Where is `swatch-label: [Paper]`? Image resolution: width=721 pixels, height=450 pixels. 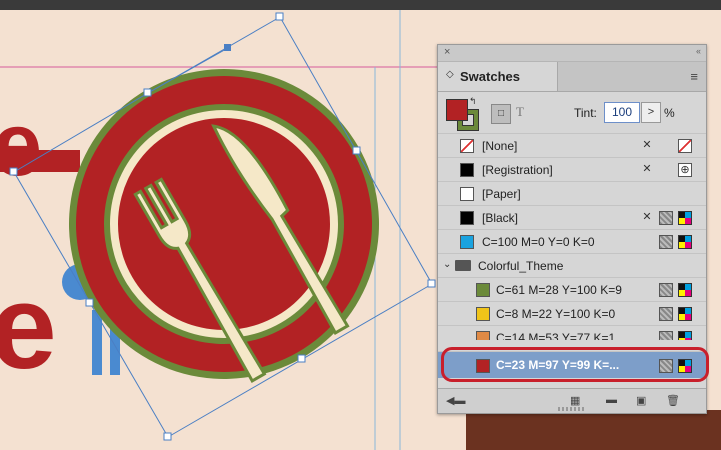
swatch-label: [Paper] is located at coordinates (501, 194).